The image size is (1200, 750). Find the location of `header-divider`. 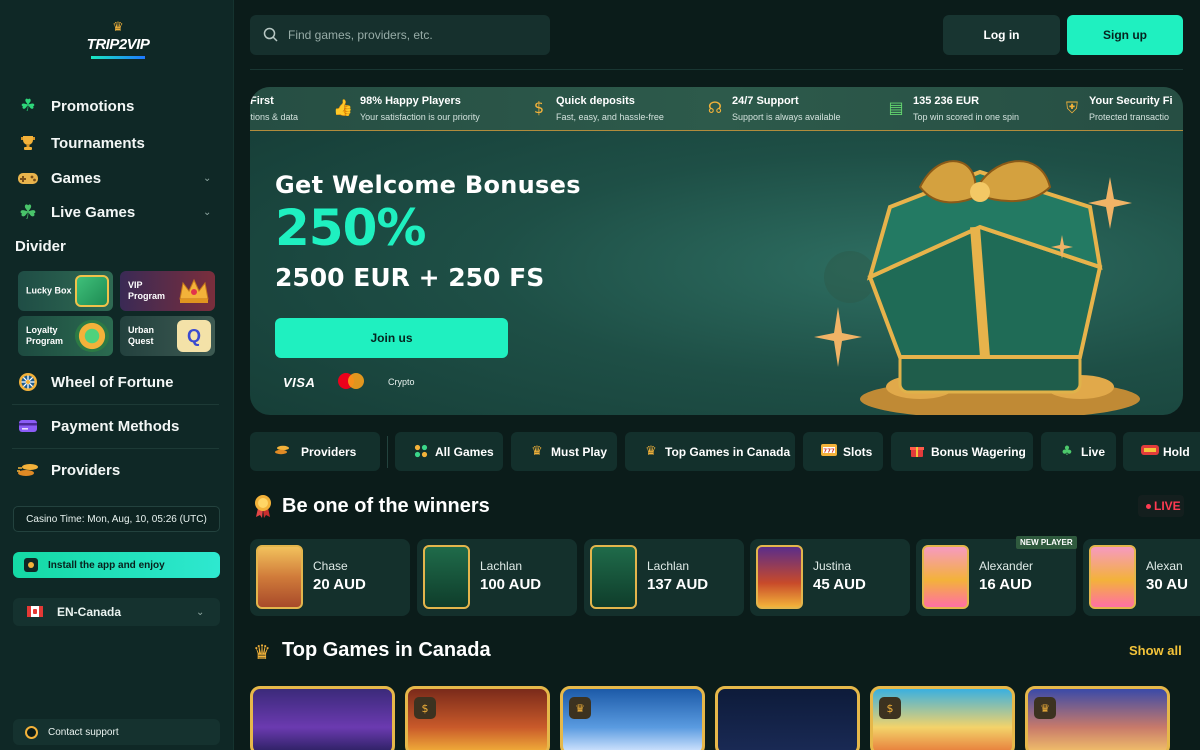

header-divider is located at coordinates (716, 69).